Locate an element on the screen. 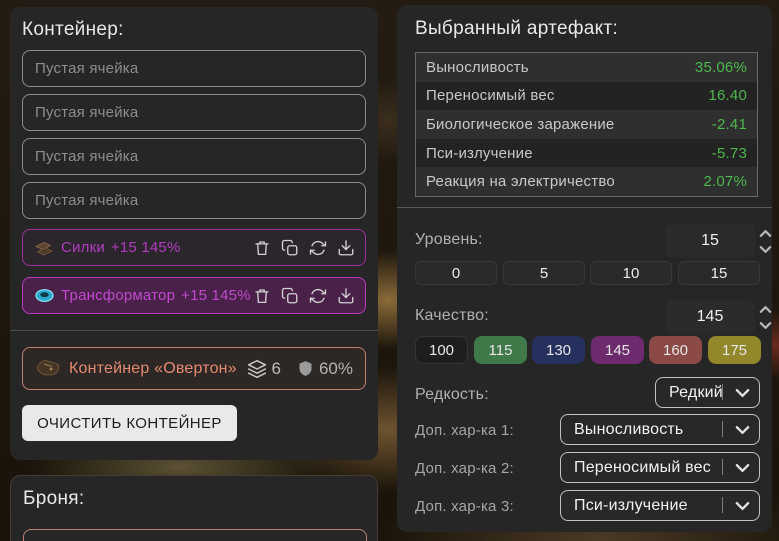 The image size is (779, 541). extra-stat-1-label: Доп. хар-ка 1: is located at coordinates (464, 430).